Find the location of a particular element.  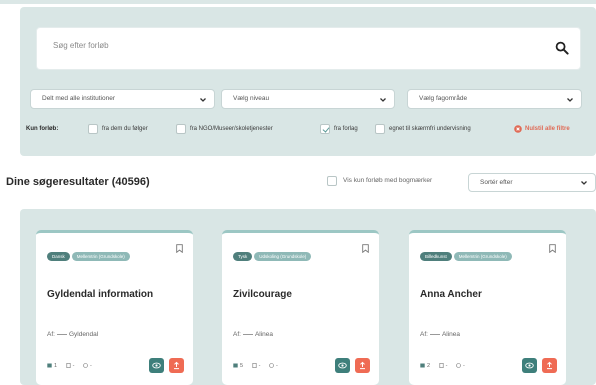

card-title: Zivilcourage is located at coordinates (262, 294).